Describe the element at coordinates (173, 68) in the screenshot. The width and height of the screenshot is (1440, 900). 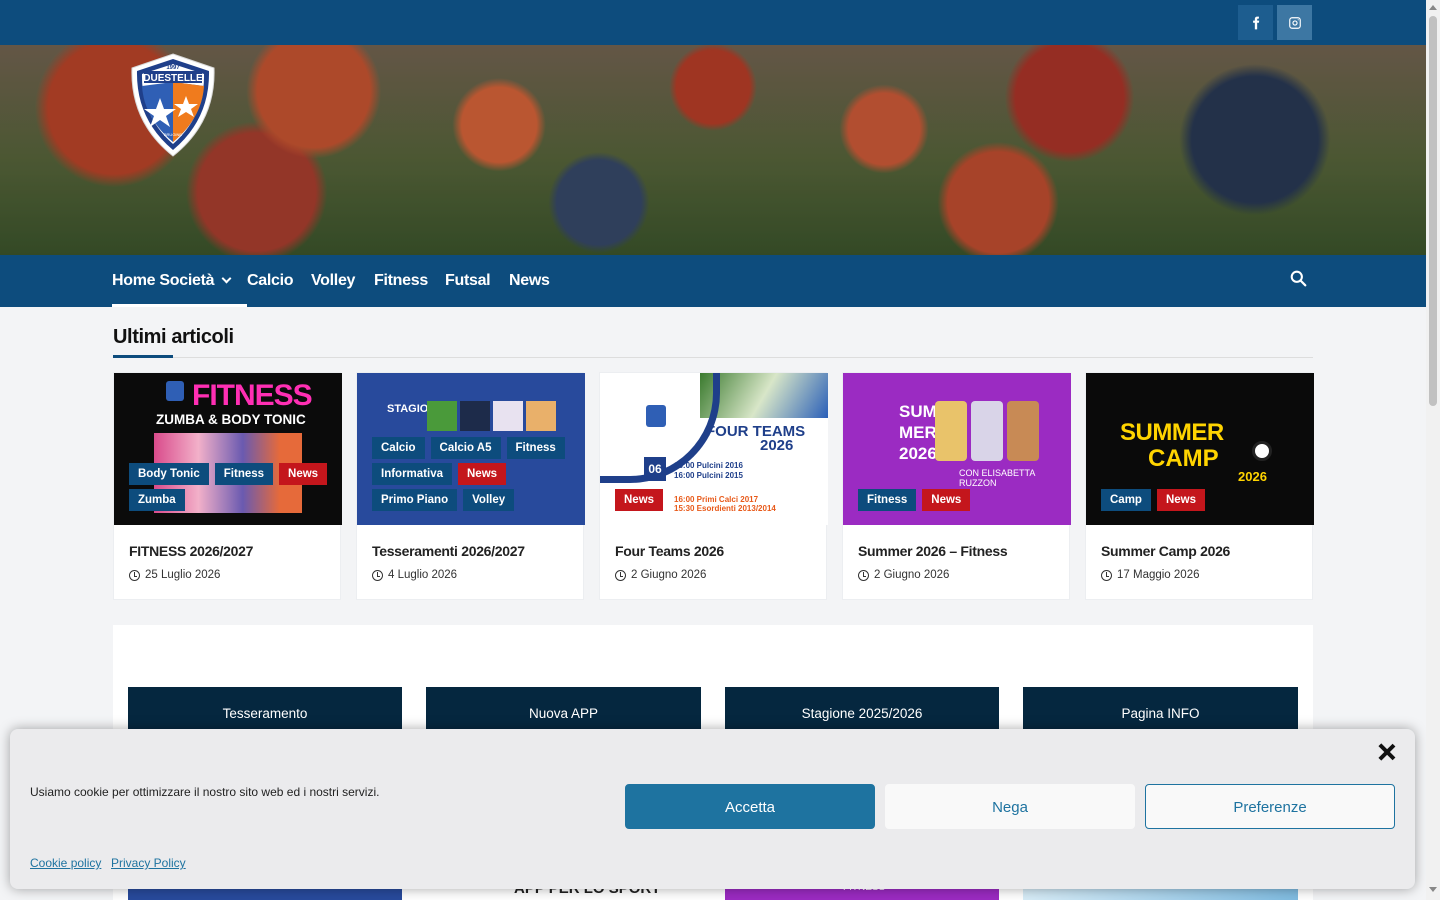
I see `logo-year: 1997` at that location.